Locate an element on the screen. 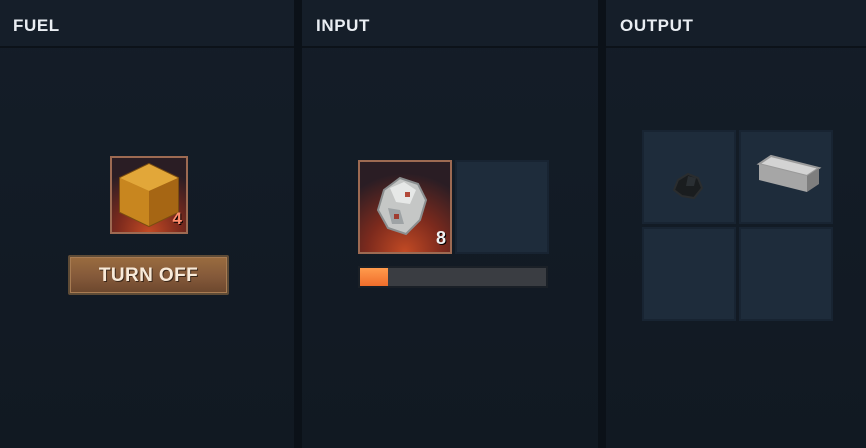 This screenshot has height=448, width=866. input-slot-1-count: 8 is located at coordinates (440, 238).